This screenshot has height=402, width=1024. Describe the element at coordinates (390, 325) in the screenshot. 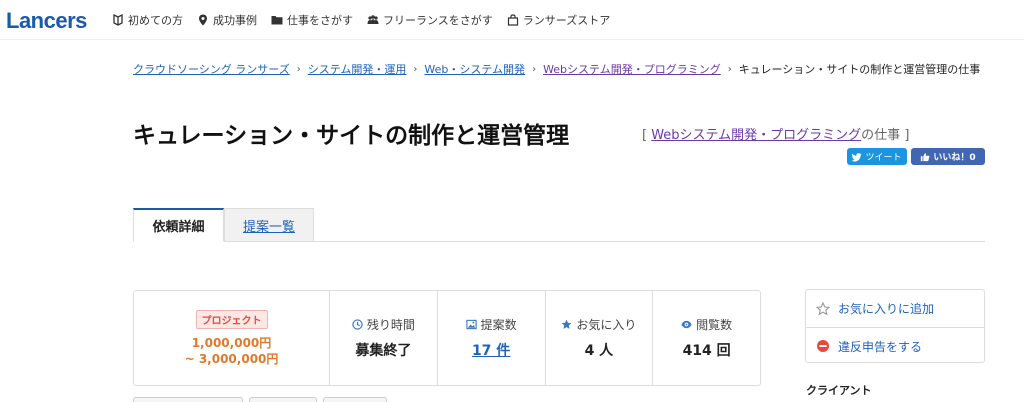

I see `remaining-time-label: 残り時間` at that location.